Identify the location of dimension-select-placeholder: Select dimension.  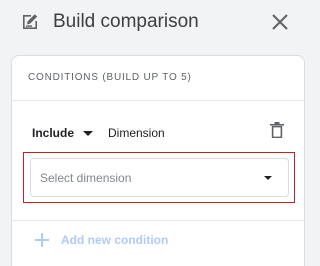
(86, 178).